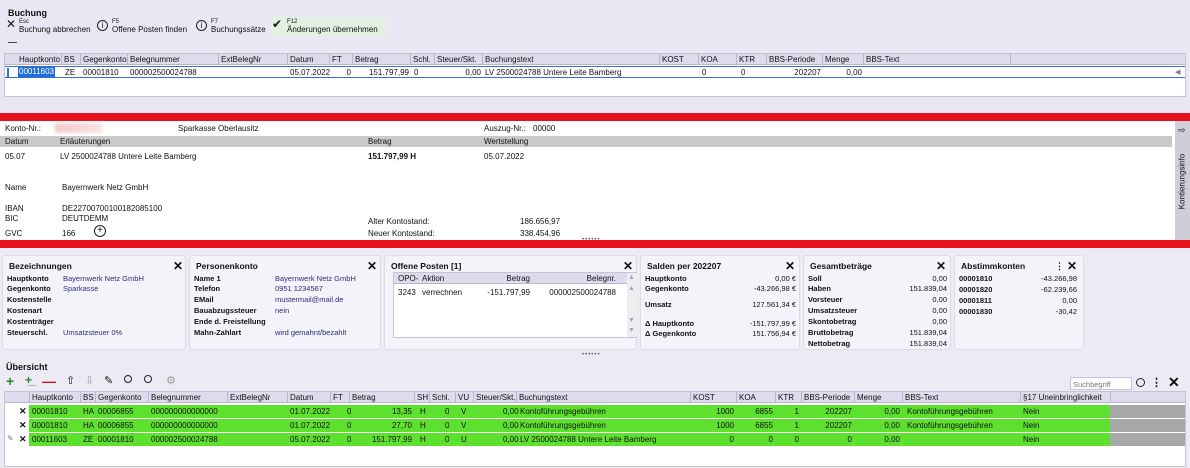 The width and height of the screenshot is (1190, 468). What do you see at coordinates (1101, 383) in the screenshot?
I see `search-input: Suchbegriff` at bounding box center [1101, 383].